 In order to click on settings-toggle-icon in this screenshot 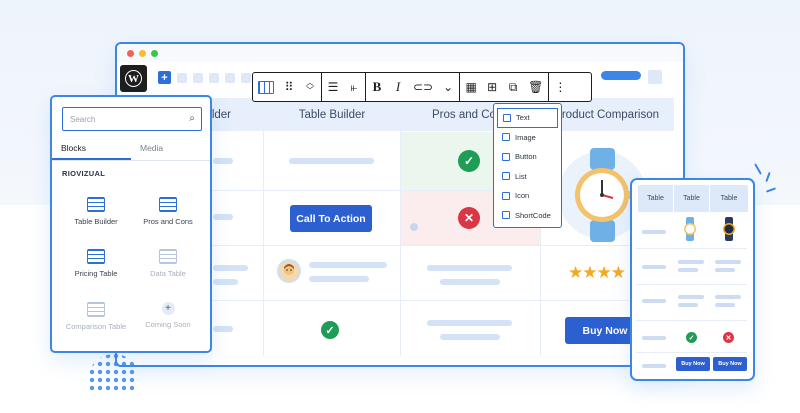, I will do `click(655, 77)`.